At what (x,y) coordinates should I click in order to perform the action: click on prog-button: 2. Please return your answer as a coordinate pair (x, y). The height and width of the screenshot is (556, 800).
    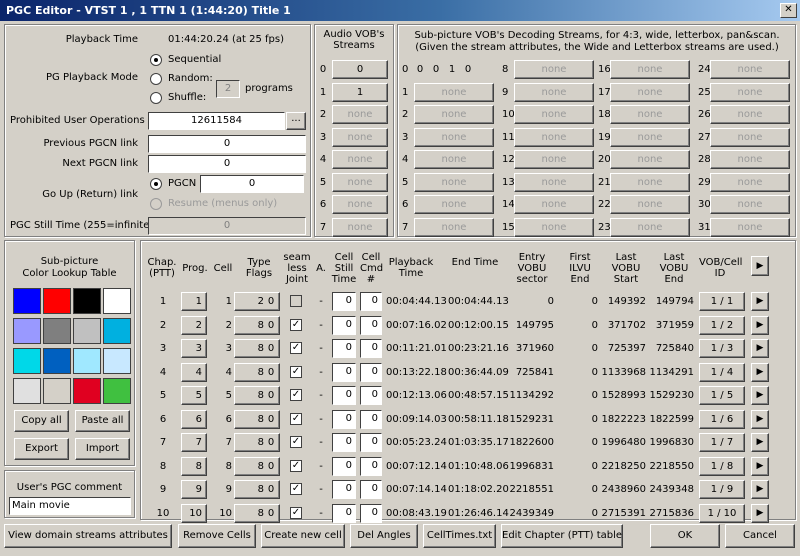
    Looking at the image, I should click on (194, 325).